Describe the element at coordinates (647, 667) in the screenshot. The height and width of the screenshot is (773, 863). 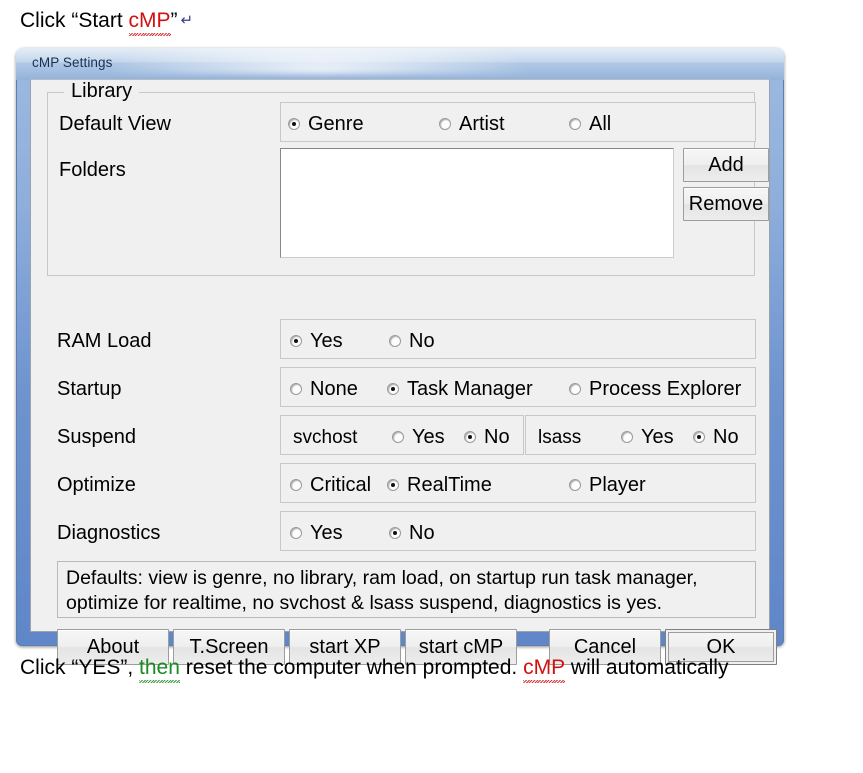
I see `bottom-caption-part-3: will automatically` at that location.